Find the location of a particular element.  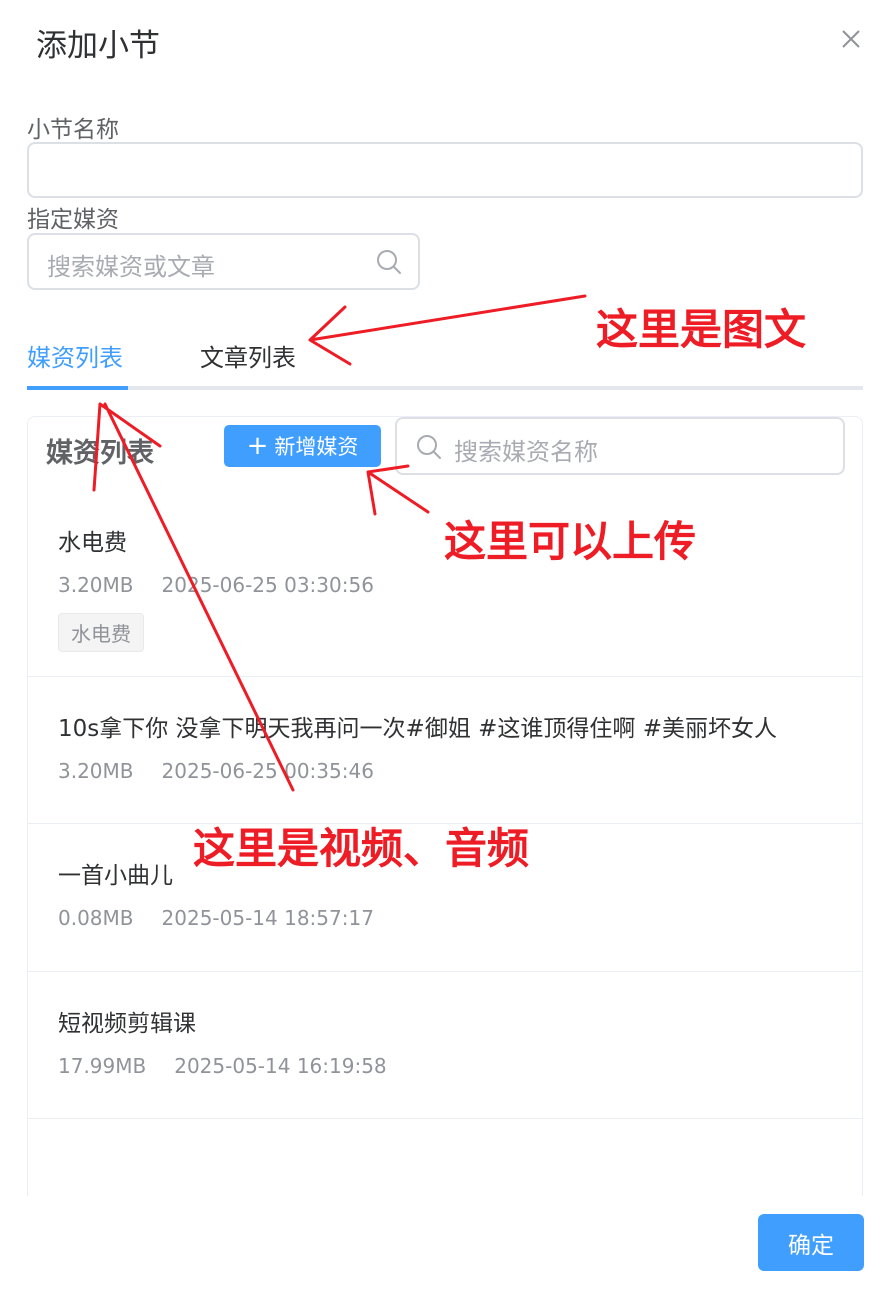

tab-active-indicator is located at coordinates (77, 388).